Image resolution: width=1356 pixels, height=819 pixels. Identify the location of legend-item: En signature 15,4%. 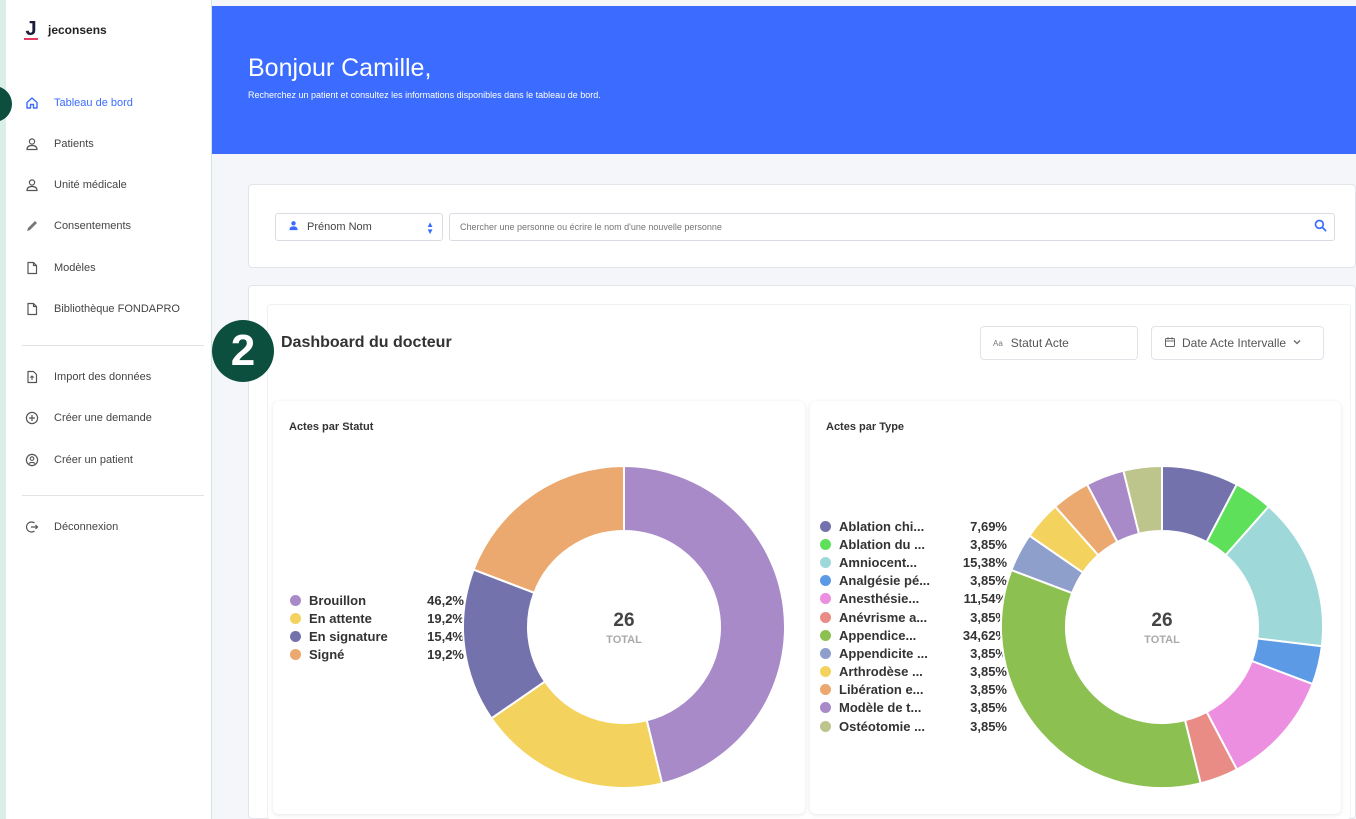
(377, 636).